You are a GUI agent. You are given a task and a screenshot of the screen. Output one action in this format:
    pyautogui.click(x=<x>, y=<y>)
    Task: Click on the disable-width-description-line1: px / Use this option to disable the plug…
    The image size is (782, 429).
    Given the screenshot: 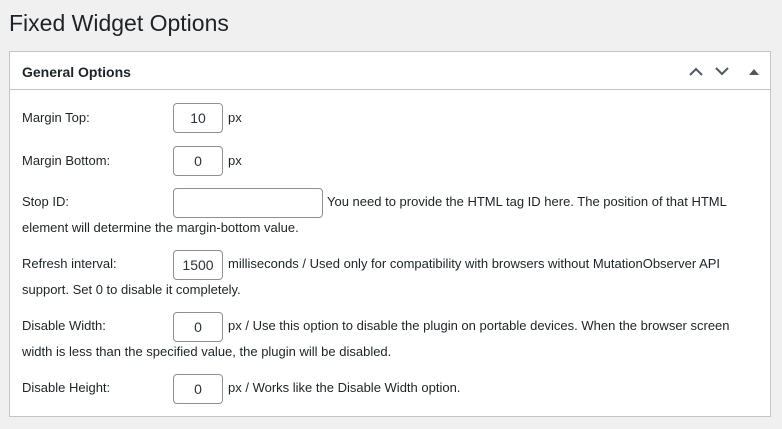 What is the action you would take?
    pyautogui.click(x=479, y=325)
    